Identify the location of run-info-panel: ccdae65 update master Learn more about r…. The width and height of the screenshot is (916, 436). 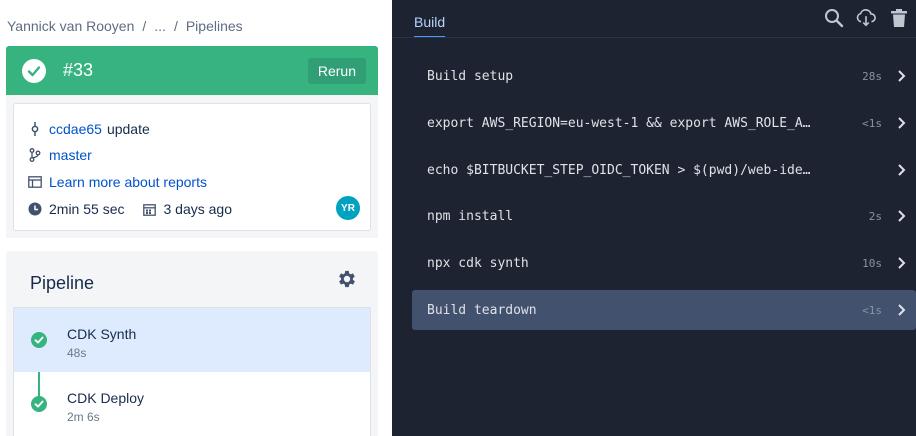
(192, 167).